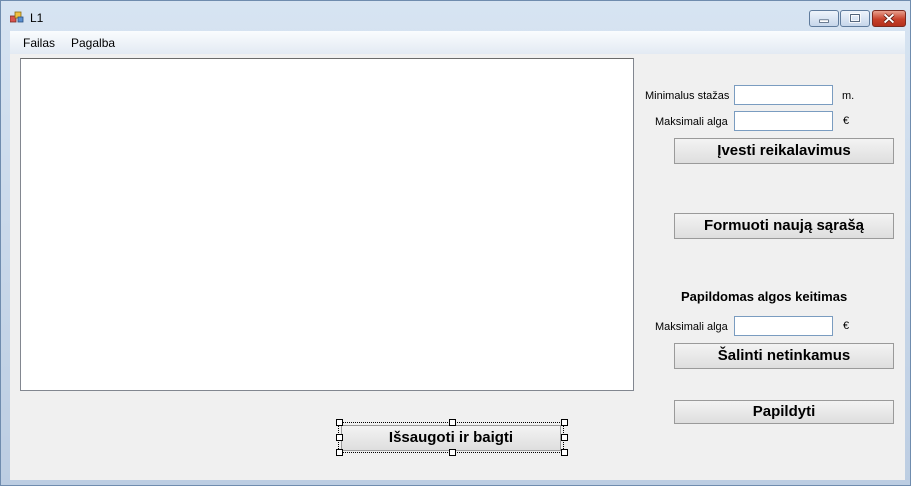 Image resolution: width=911 pixels, height=486 pixels. I want to click on menu-bar: Failas Pagalba, so click(457, 42).